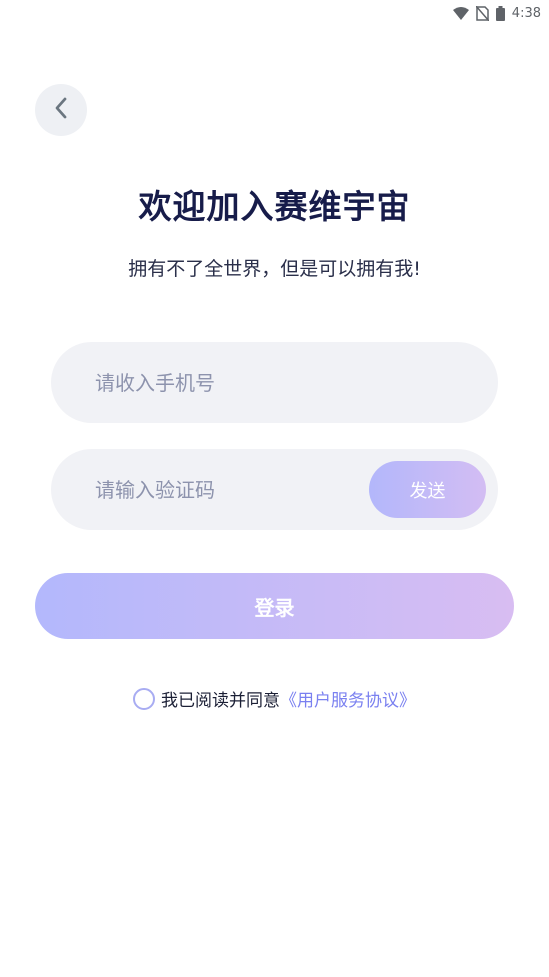 This screenshot has height=977, width=549. Describe the element at coordinates (460, 13) in the screenshot. I see `wifi-icon` at that location.